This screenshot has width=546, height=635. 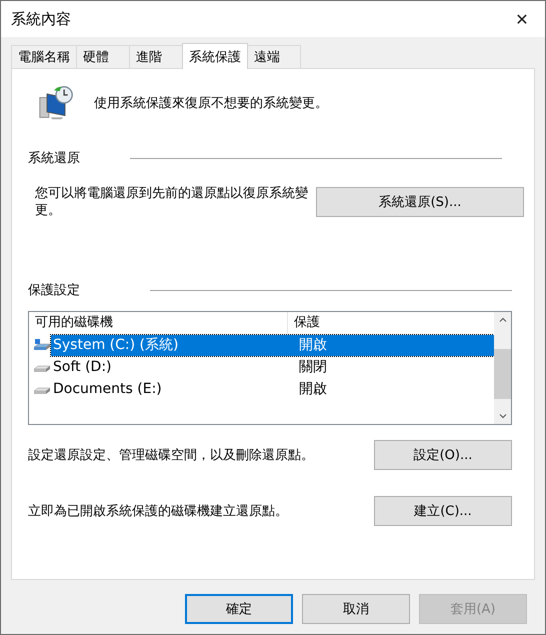 What do you see at coordinates (41, 19) in the screenshot?
I see `window-title: 系統內容` at bounding box center [41, 19].